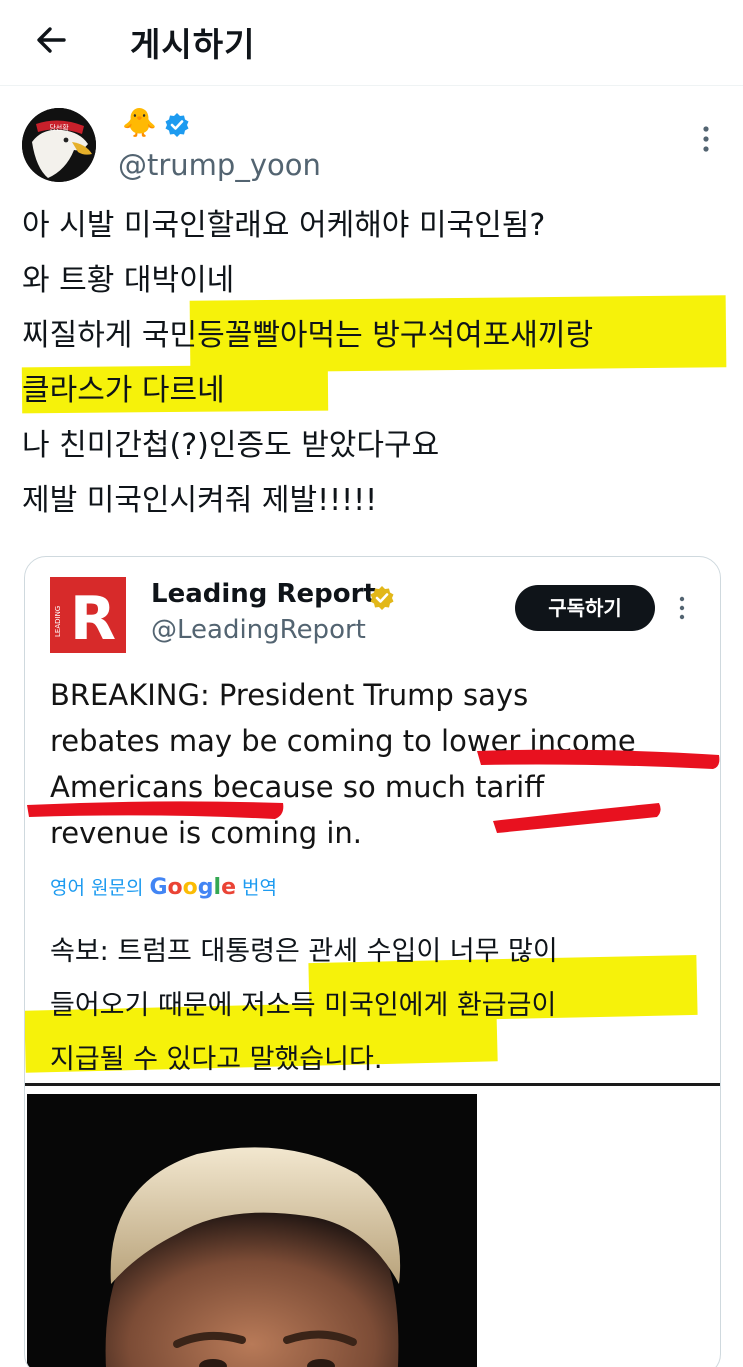 This screenshot has height=1367, width=743. What do you see at coordinates (382, 598) in the screenshot?
I see `verified-gold-badge-icon` at bounding box center [382, 598].